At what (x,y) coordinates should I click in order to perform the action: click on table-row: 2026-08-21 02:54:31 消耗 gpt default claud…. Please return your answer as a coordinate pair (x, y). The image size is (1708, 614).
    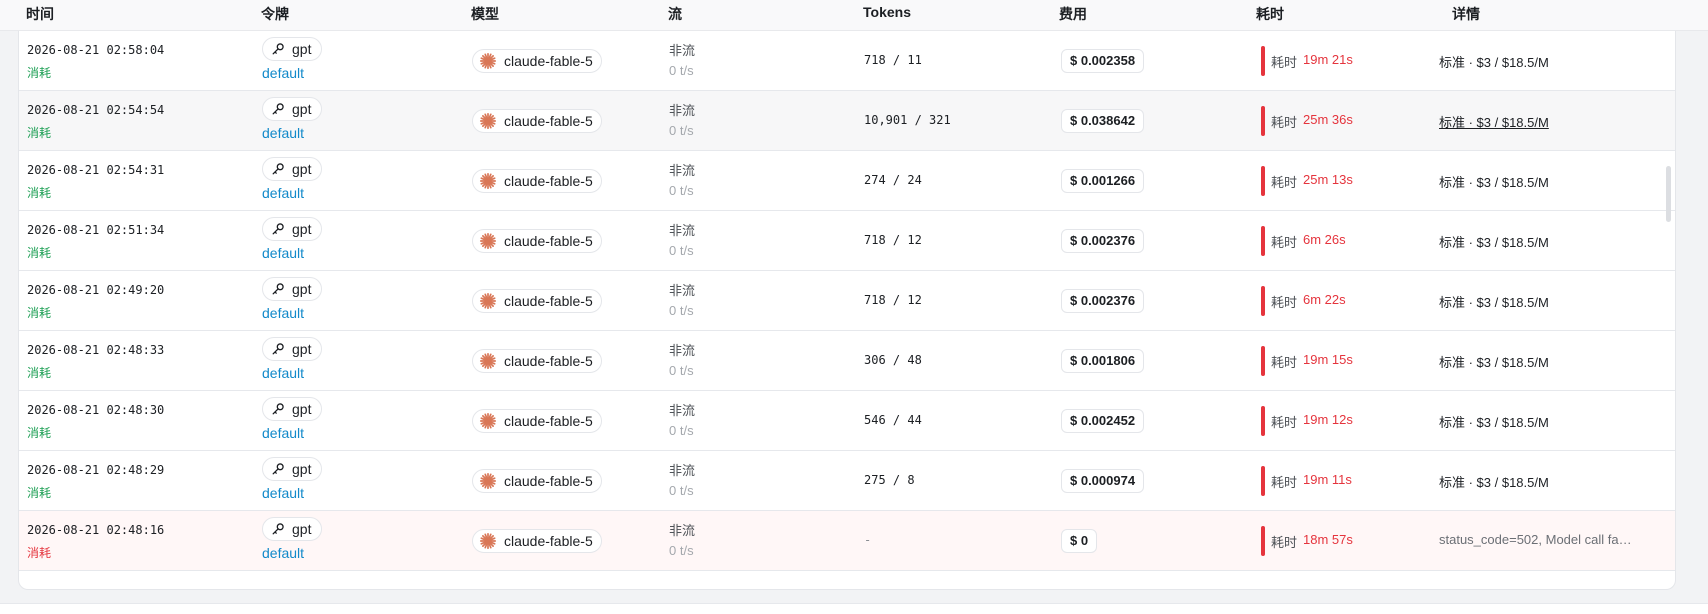
    Looking at the image, I should click on (847, 181).